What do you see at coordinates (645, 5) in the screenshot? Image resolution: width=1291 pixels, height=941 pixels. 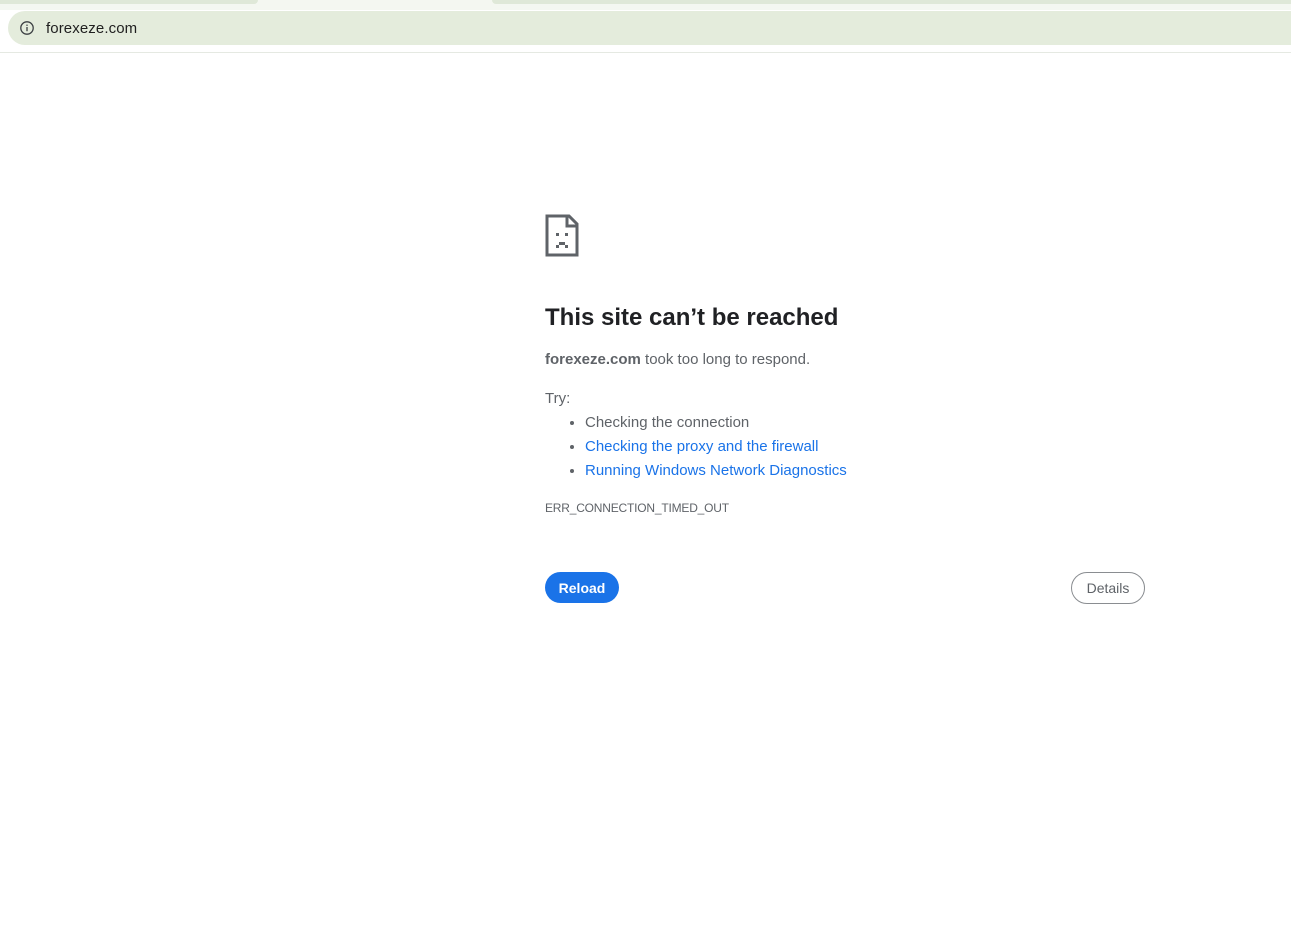 I see `tab-strip` at bounding box center [645, 5].